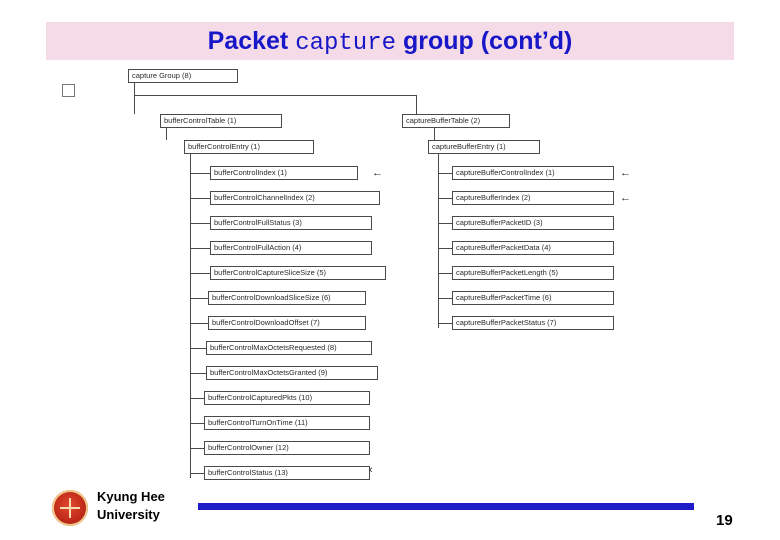 The width and height of the screenshot is (780, 540). I want to click on mib-node: captureBufferPacketID (3), so click(533, 223).